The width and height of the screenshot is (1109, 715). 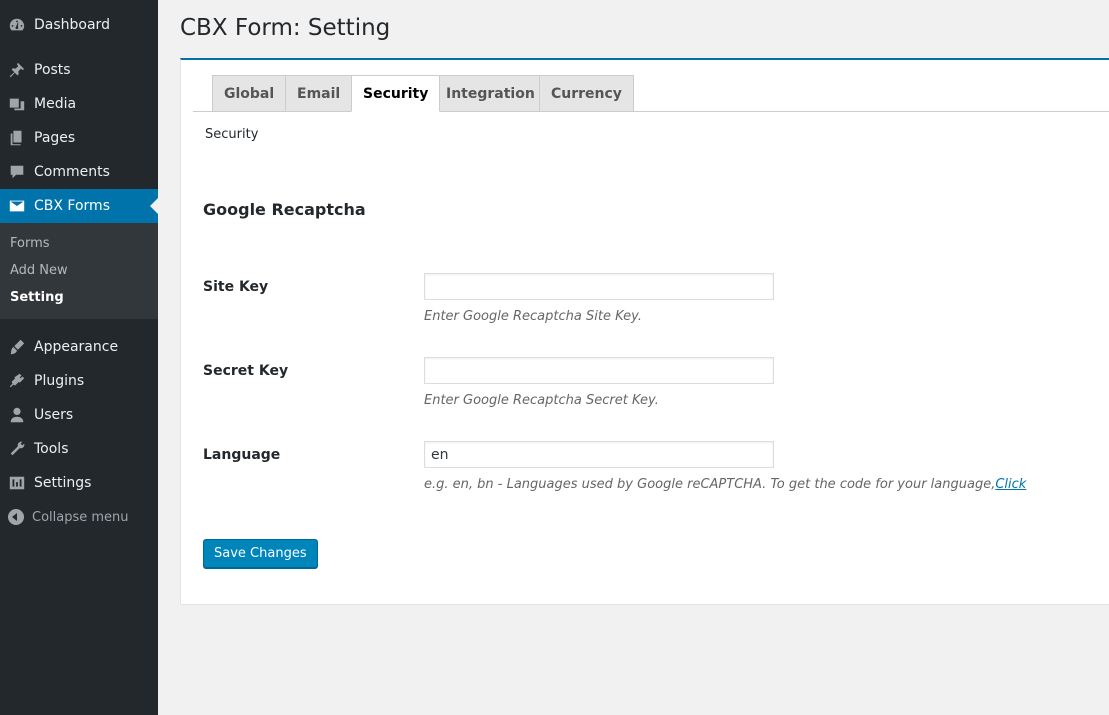 I want to click on sidebar-item-label: Dashboard, so click(x=72, y=25).